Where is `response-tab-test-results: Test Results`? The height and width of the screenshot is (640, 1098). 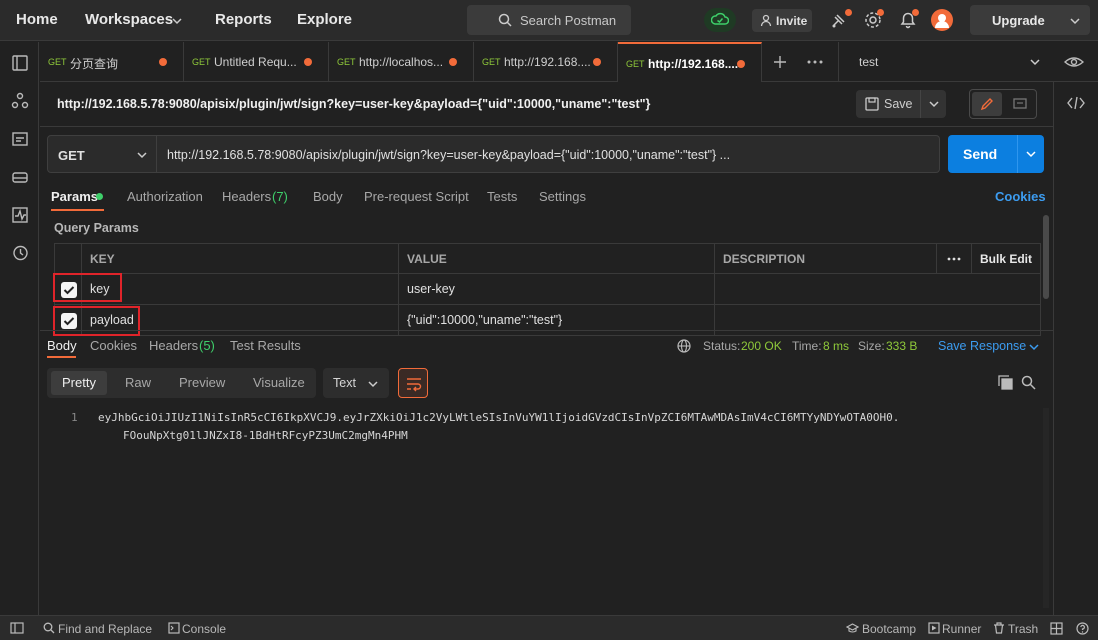 response-tab-test-results: Test Results is located at coordinates (265, 345).